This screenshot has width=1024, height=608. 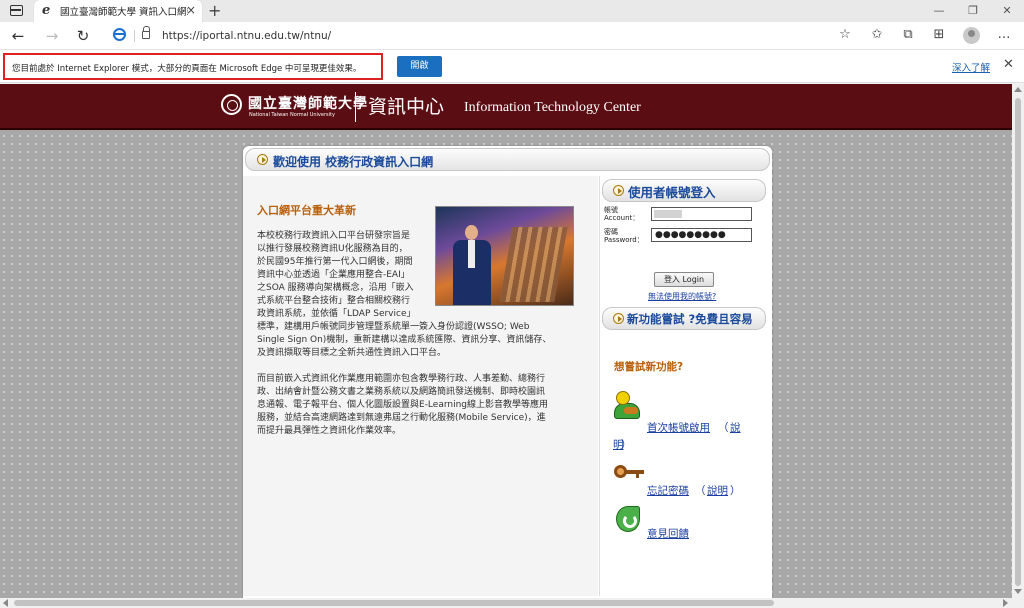 I want to click on forgot-help-close: ）, so click(x=735, y=491).